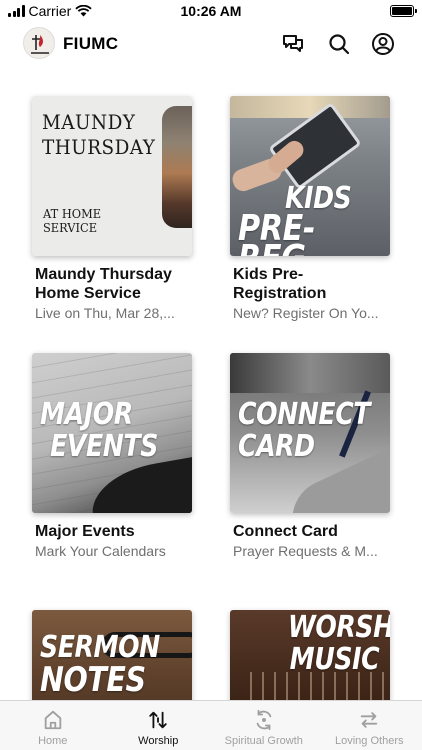  What do you see at coordinates (85, 531) in the screenshot?
I see `card-title: Major Events` at bounding box center [85, 531].